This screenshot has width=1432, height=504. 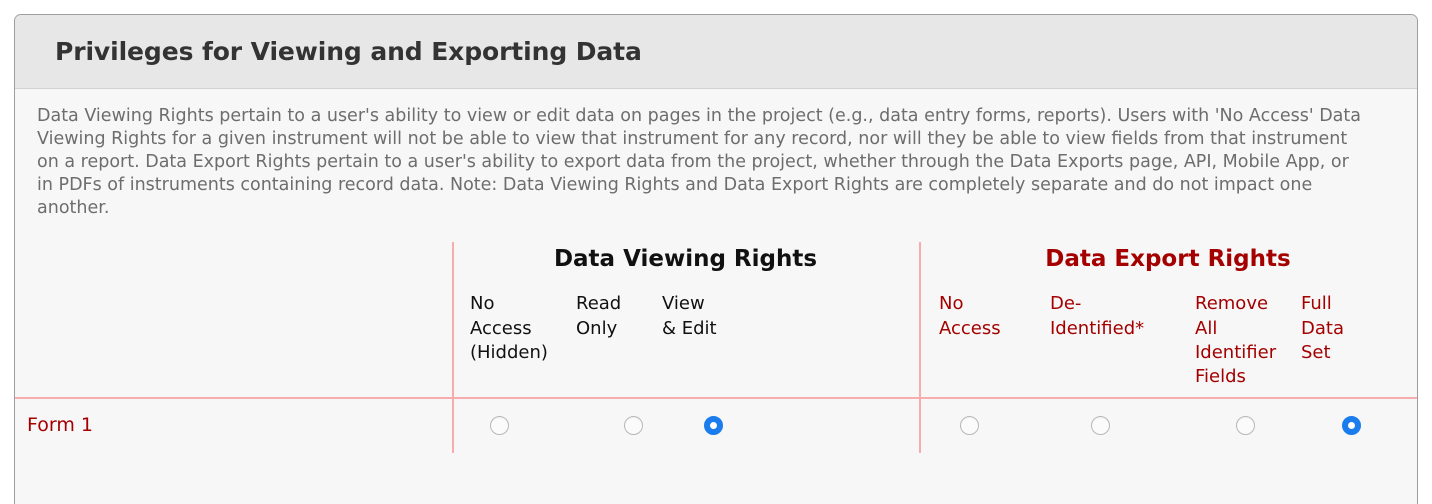 I want to click on subheader-viewing-no-access: No Access (Hidden), so click(x=509, y=328).